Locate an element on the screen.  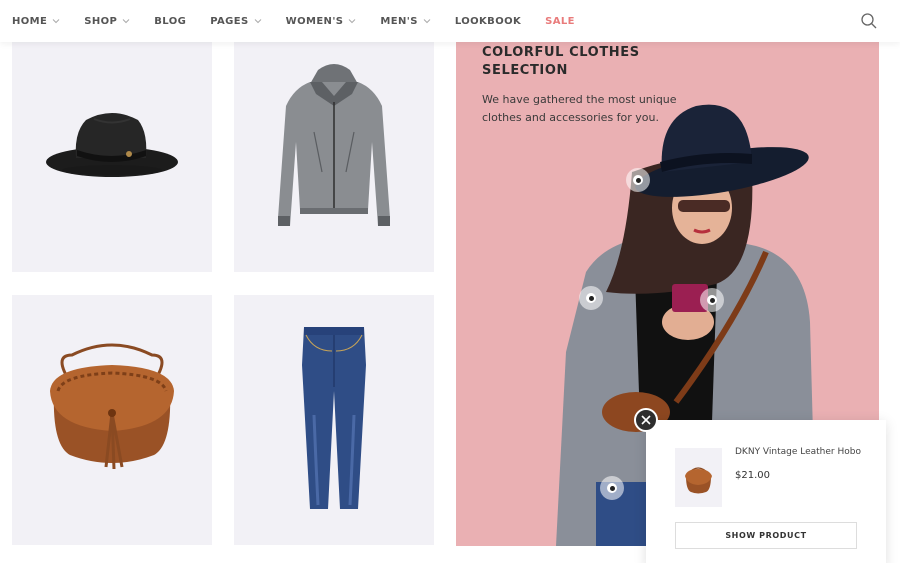
show-product-button: SHOW PRODUCT is located at coordinates (766, 535).